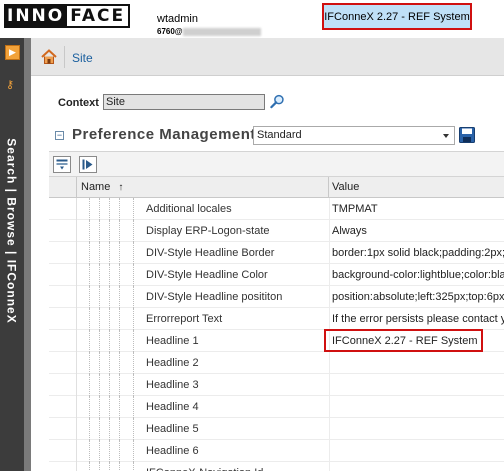  Describe the element at coordinates (276, 385) in the screenshot. I see `table-row: Headline 3` at that location.